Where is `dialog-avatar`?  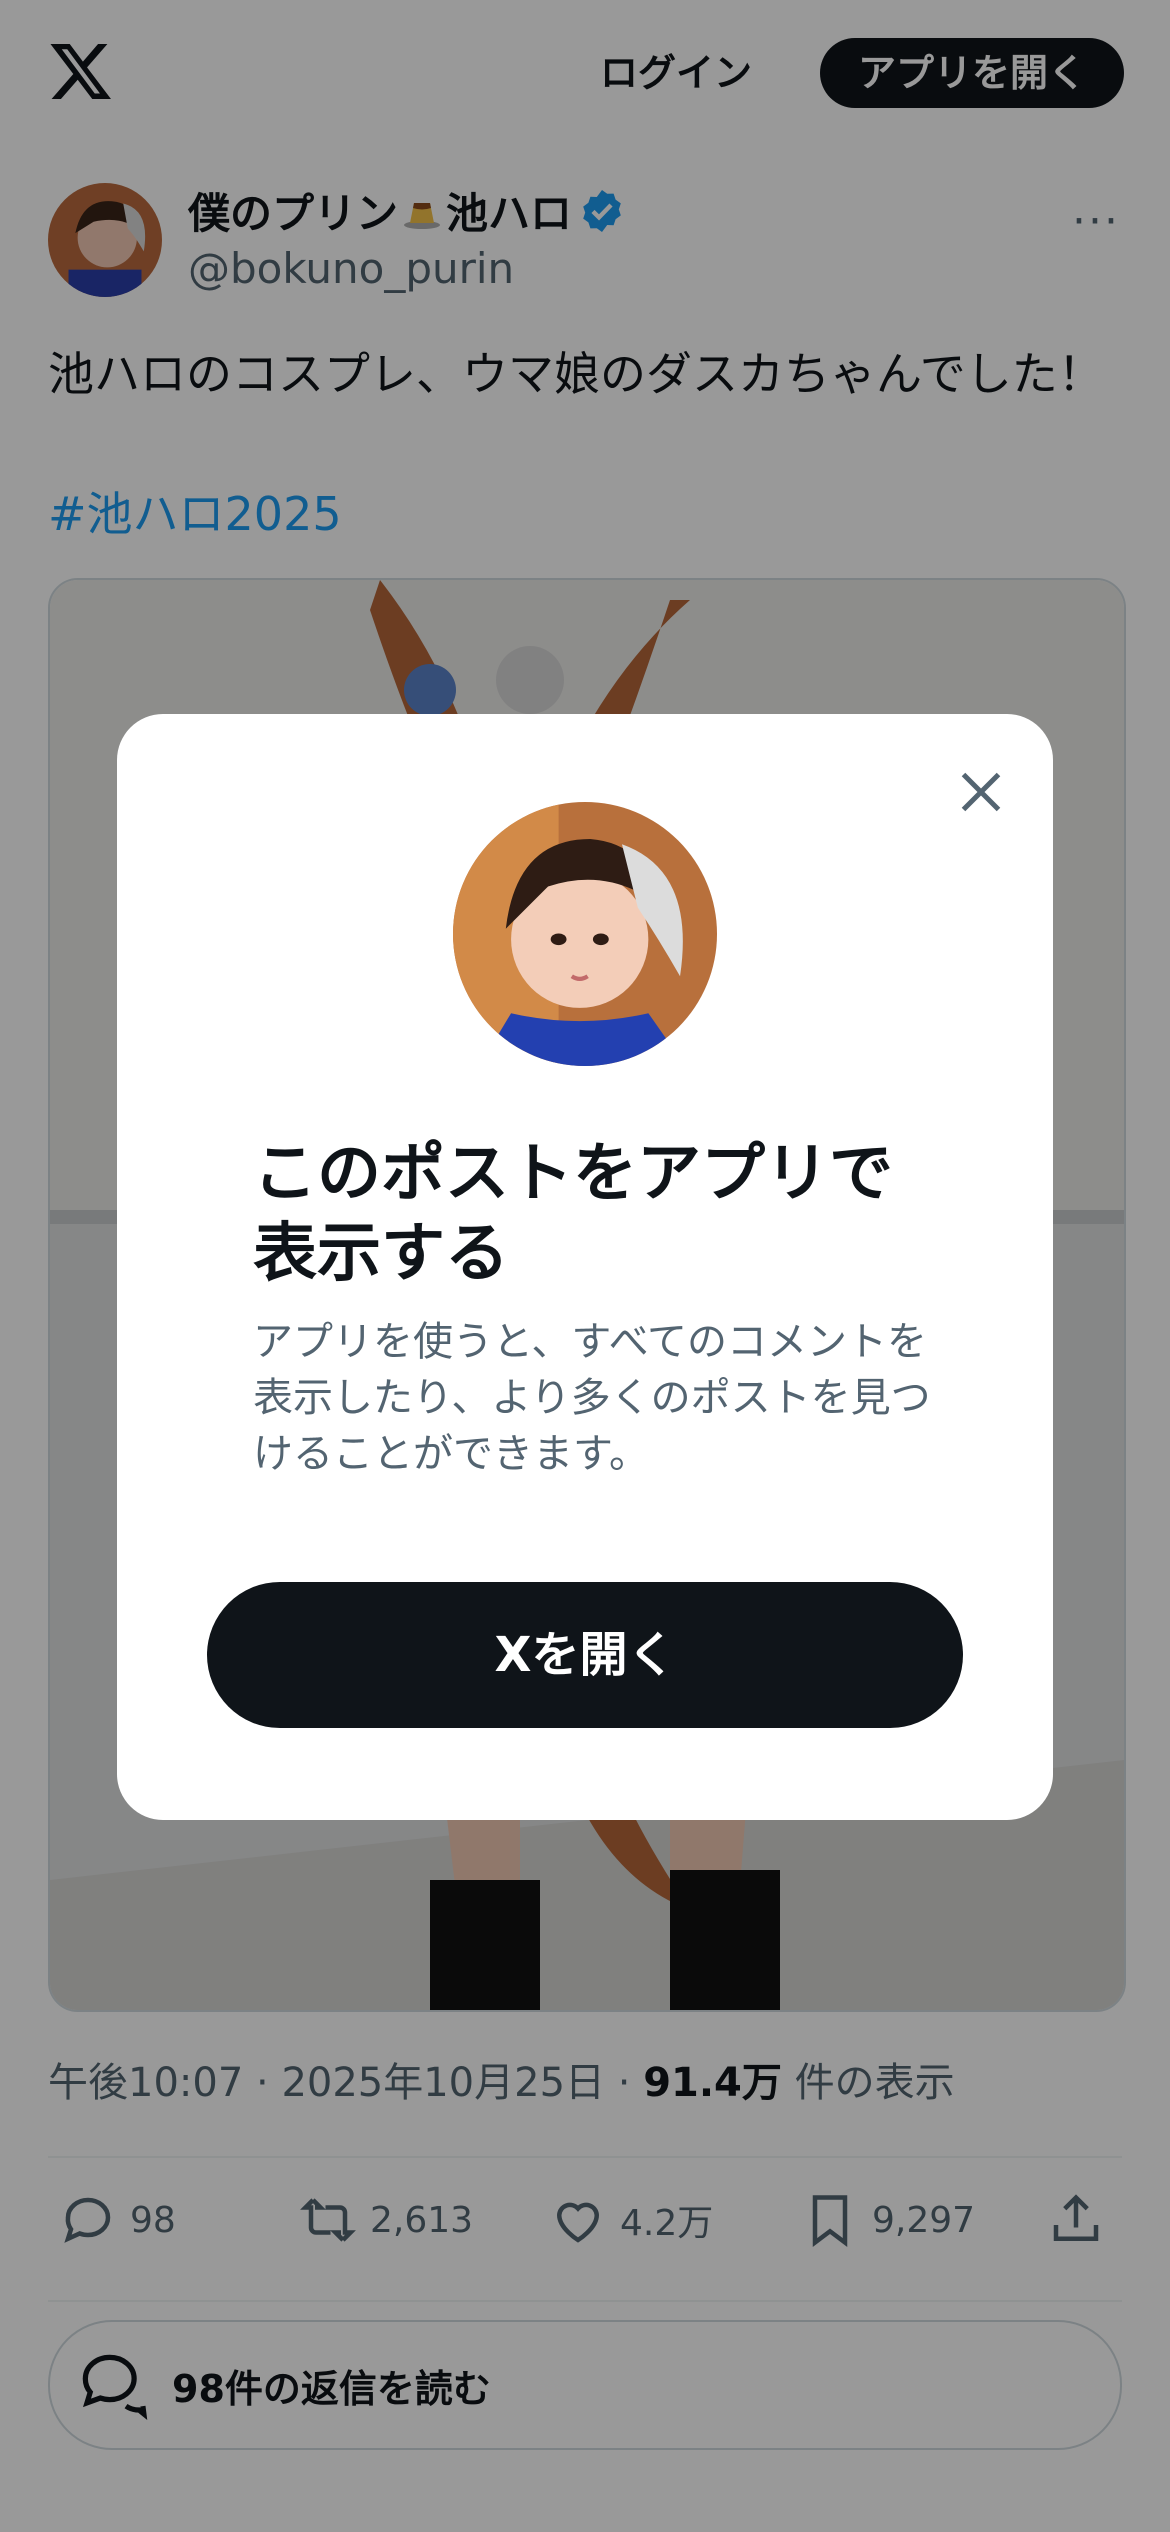
dialog-avatar is located at coordinates (585, 934).